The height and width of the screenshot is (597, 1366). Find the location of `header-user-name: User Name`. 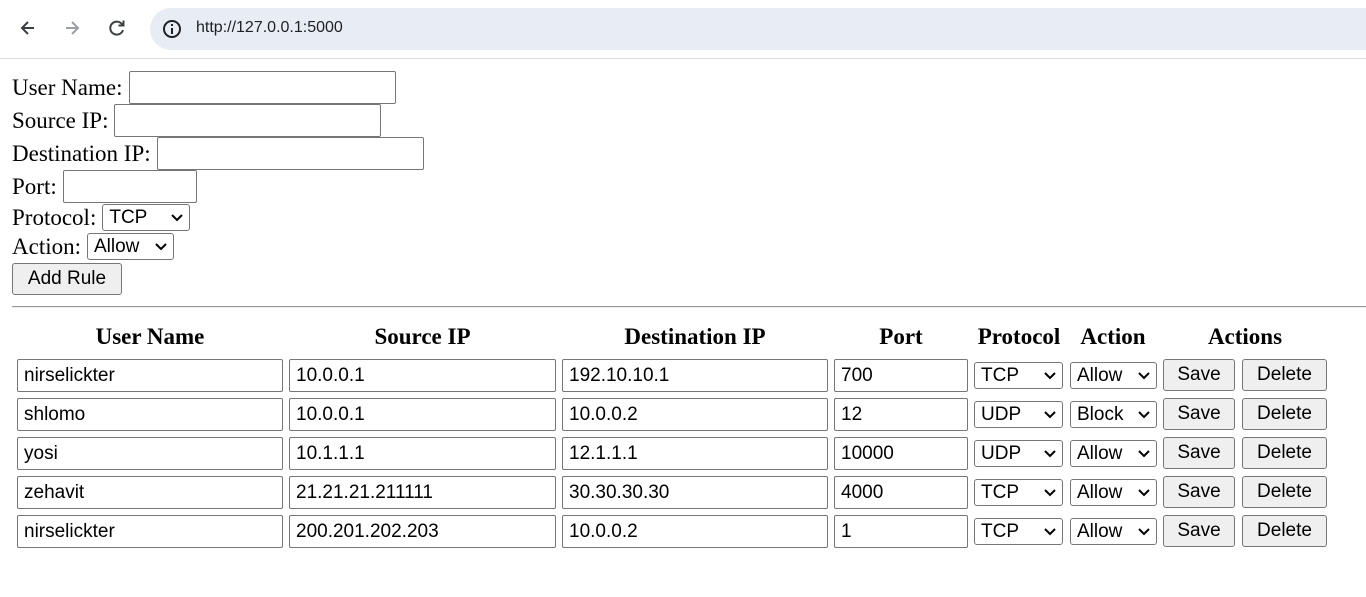

header-user-name: User Name is located at coordinates (150, 336).